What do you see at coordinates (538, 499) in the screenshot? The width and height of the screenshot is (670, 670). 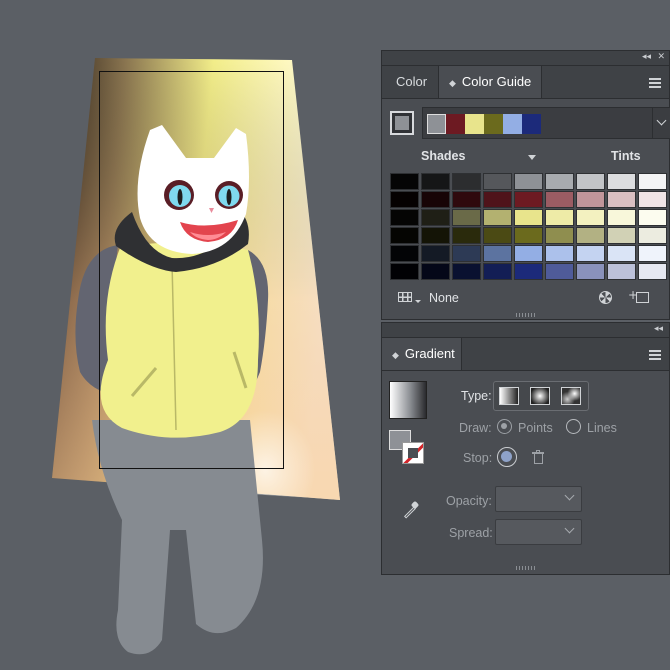 I see `opacity-dropdown` at bounding box center [538, 499].